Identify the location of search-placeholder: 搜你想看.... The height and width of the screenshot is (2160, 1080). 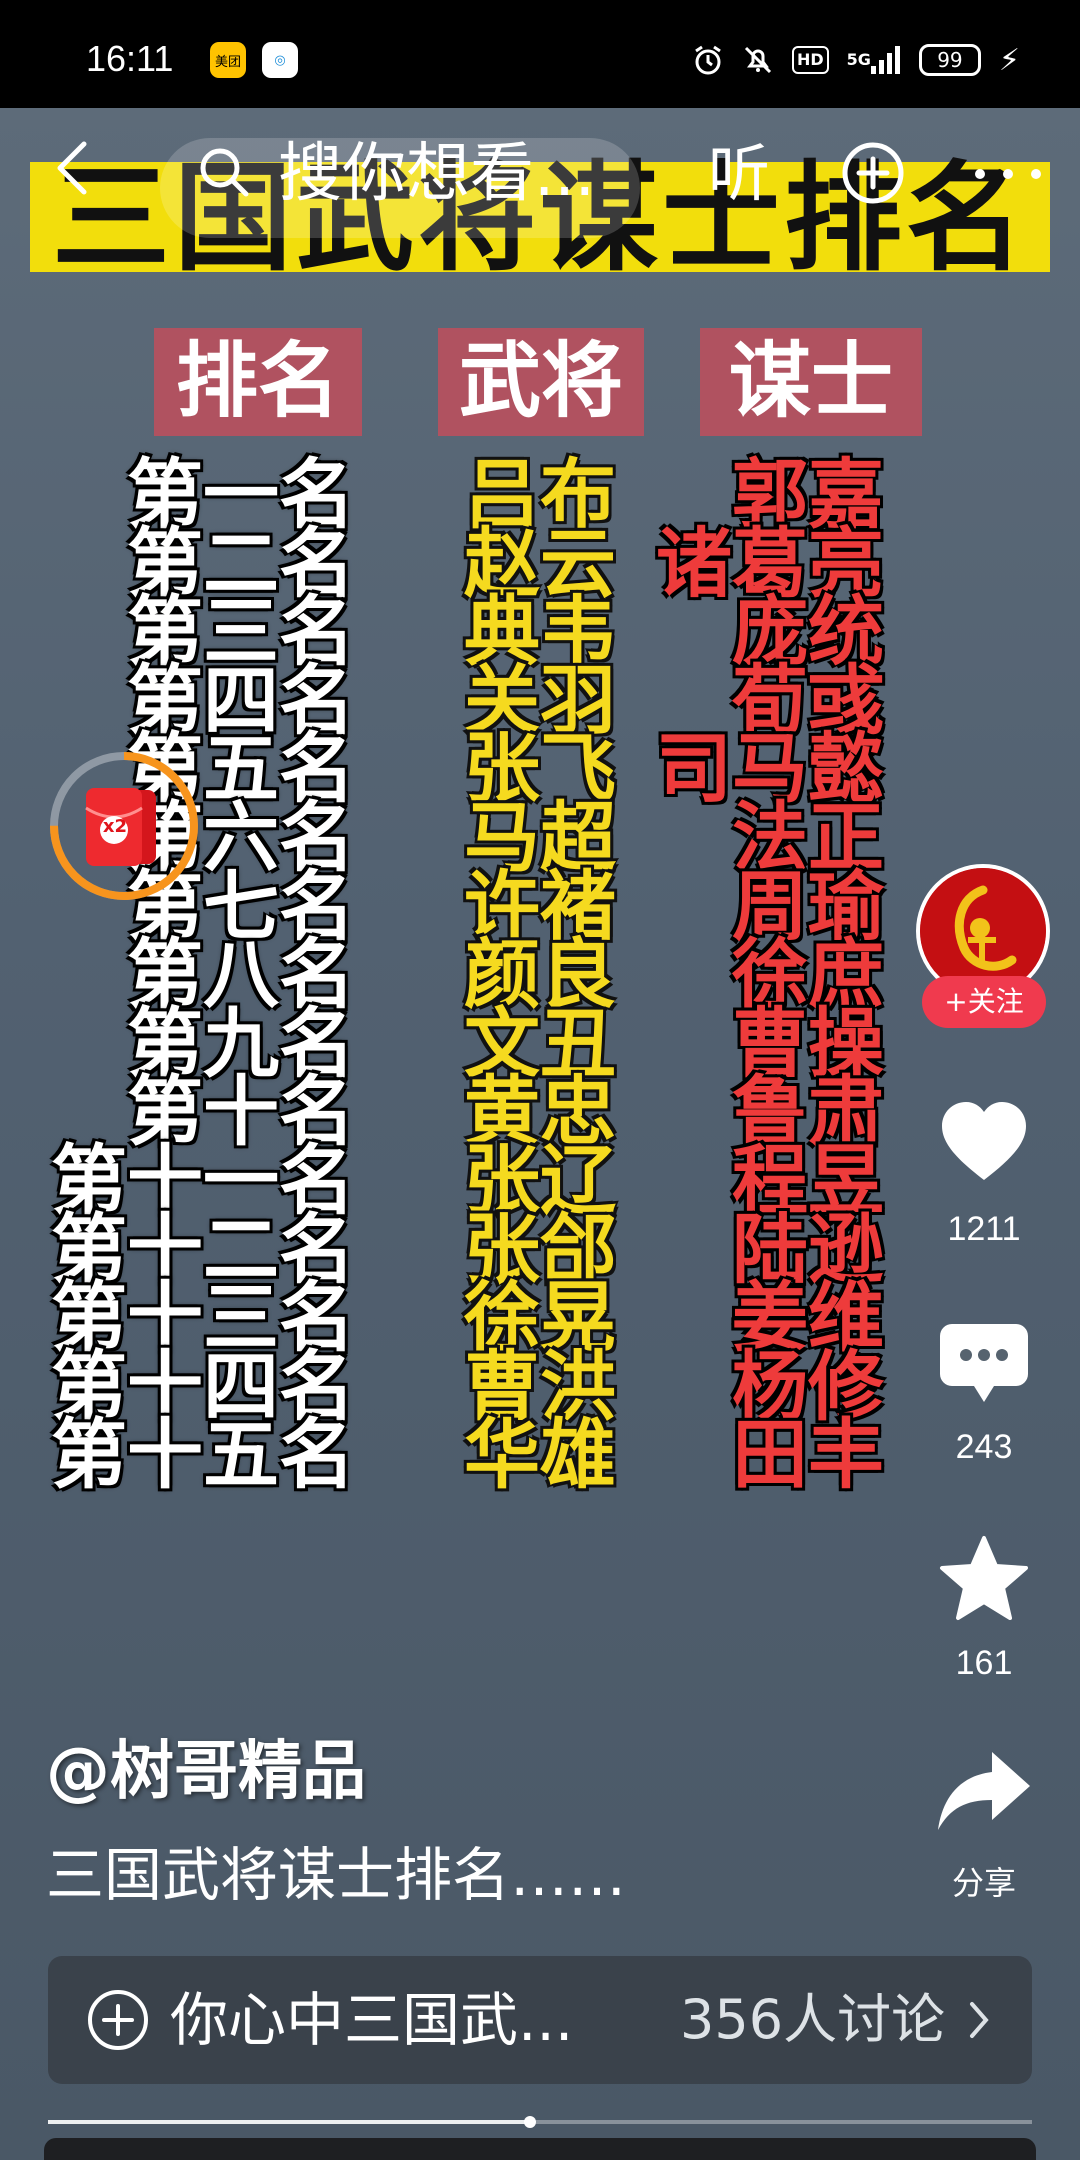
(436, 174).